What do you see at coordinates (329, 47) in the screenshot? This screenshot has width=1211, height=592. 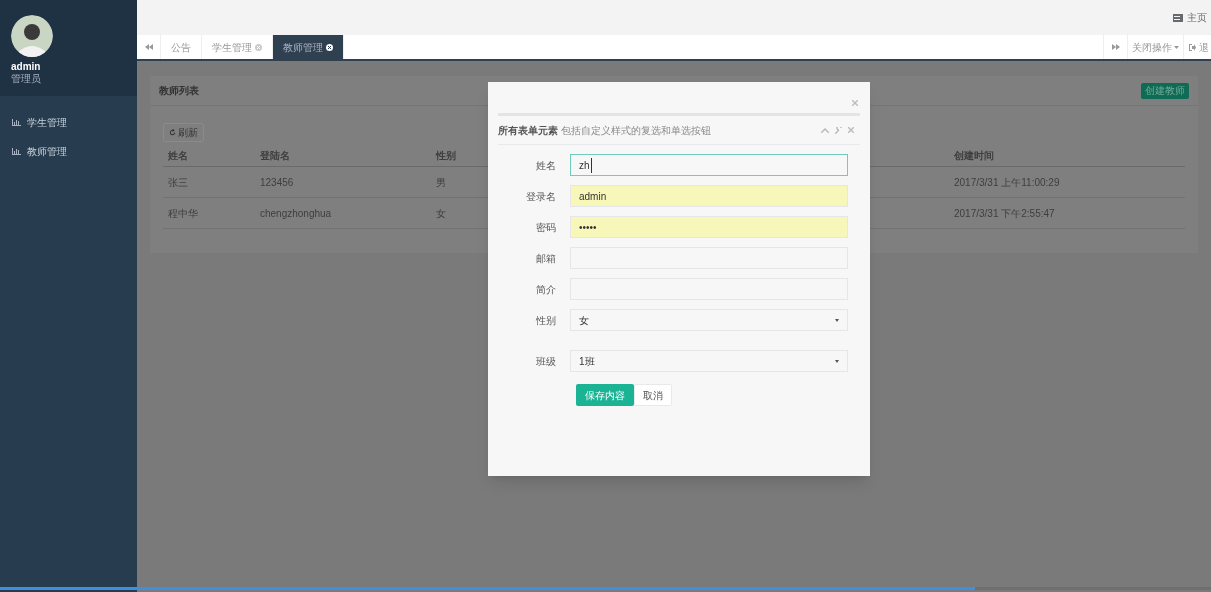 I see `close-circle-icon` at bounding box center [329, 47].